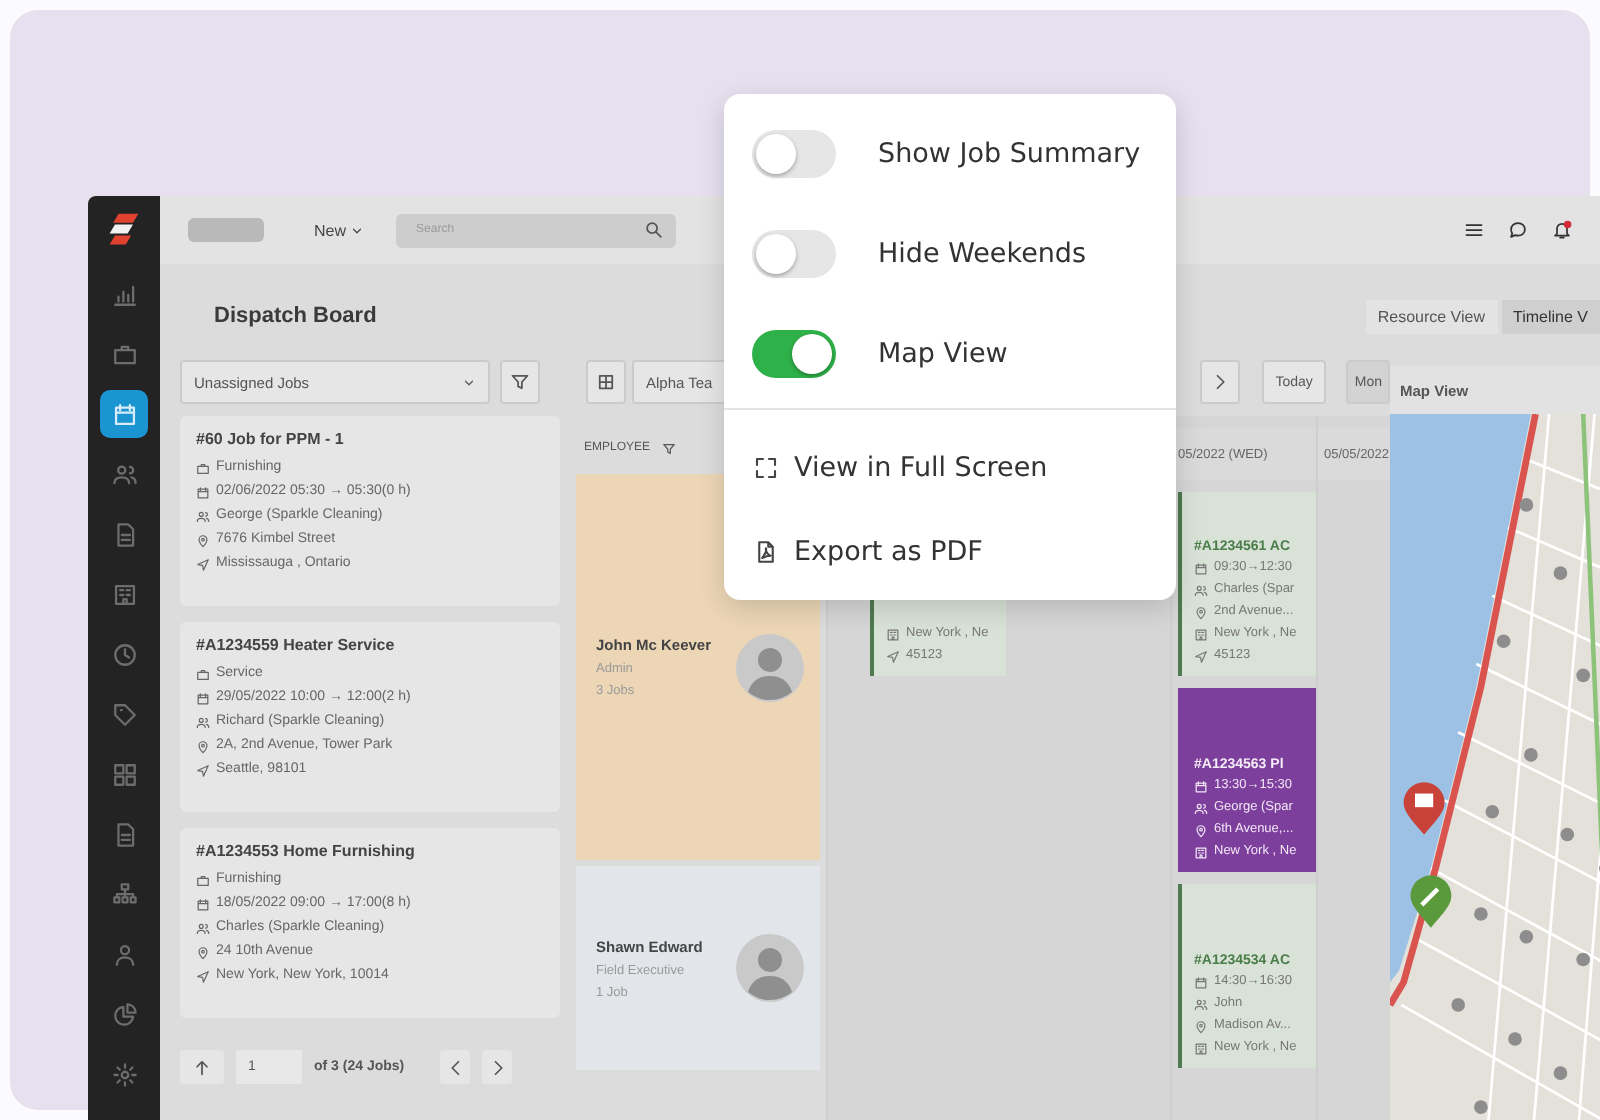 This screenshot has height=1120, width=1600. Describe the element at coordinates (124, 894) in the screenshot. I see `org-chart-icon` at that location.